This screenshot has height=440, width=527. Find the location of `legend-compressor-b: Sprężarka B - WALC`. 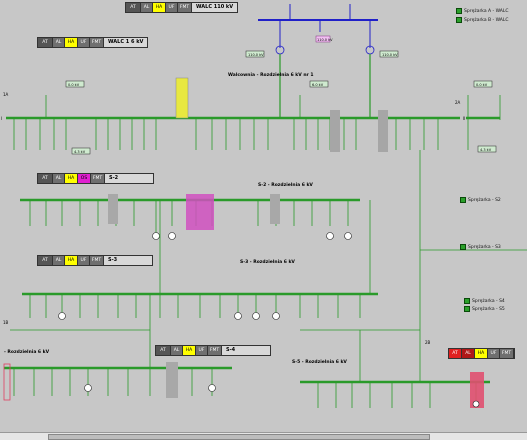

legend-compressor-b: Sprężarka B - WALC is located at coordinates (482, 20).